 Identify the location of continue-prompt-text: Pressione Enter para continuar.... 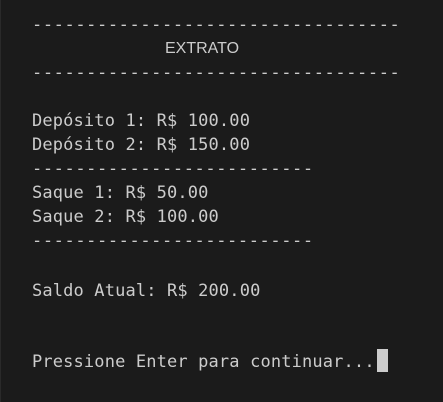
(203, 362).